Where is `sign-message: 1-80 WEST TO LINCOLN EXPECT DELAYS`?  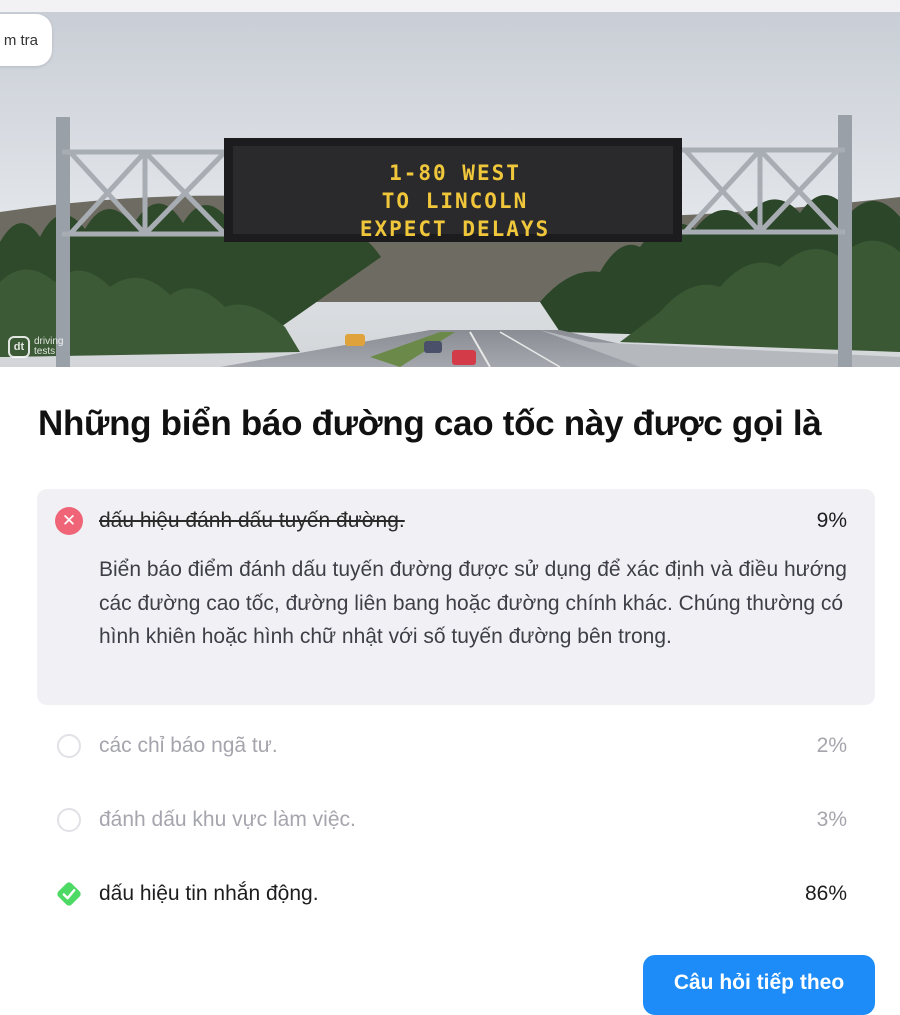 sign-message: 1-80 WEST TO LINCOLN EXPECT DELAYS is located at coordinates (455, 201).